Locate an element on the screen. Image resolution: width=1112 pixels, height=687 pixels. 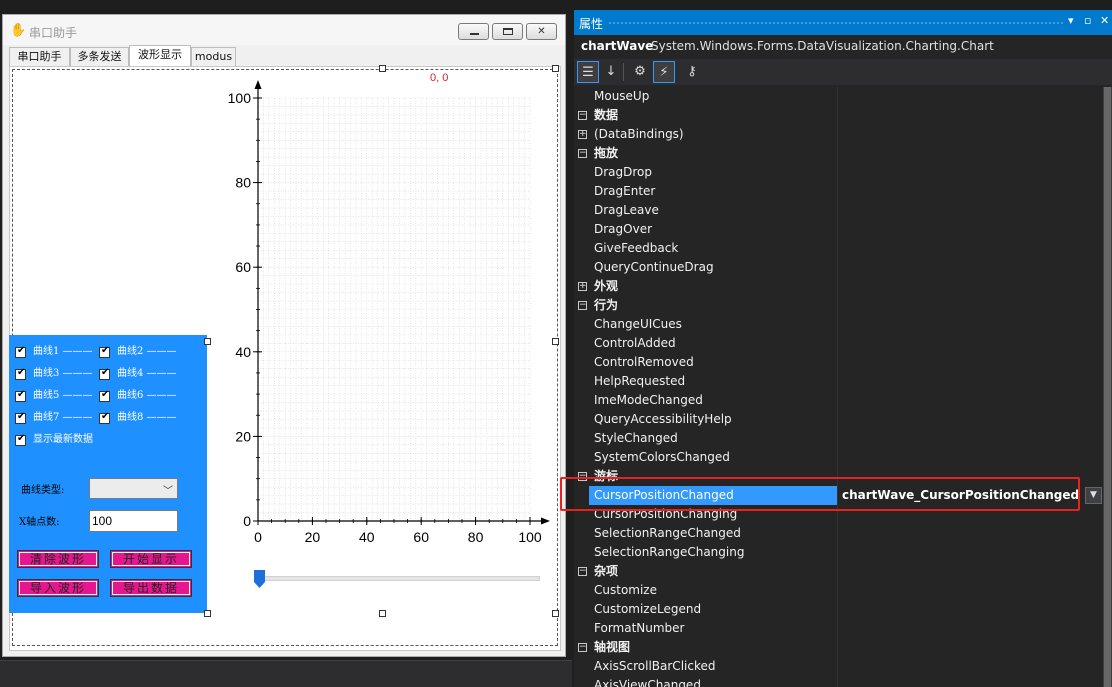
property-row: AxisScrollBarClicked is located at coordinates (838, 666).